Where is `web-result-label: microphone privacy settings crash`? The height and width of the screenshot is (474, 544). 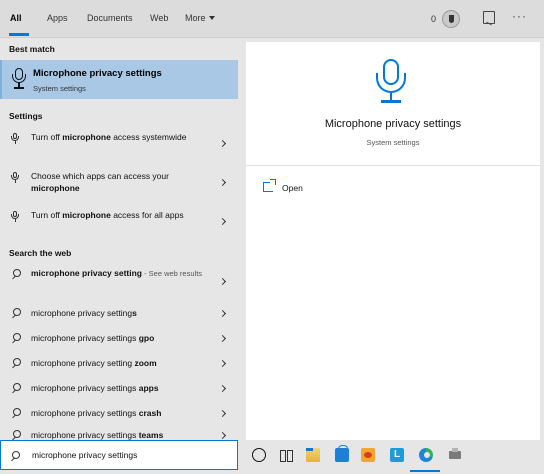 web-result-label: microphone privacy settings crash is located at coordinates (96, 413).